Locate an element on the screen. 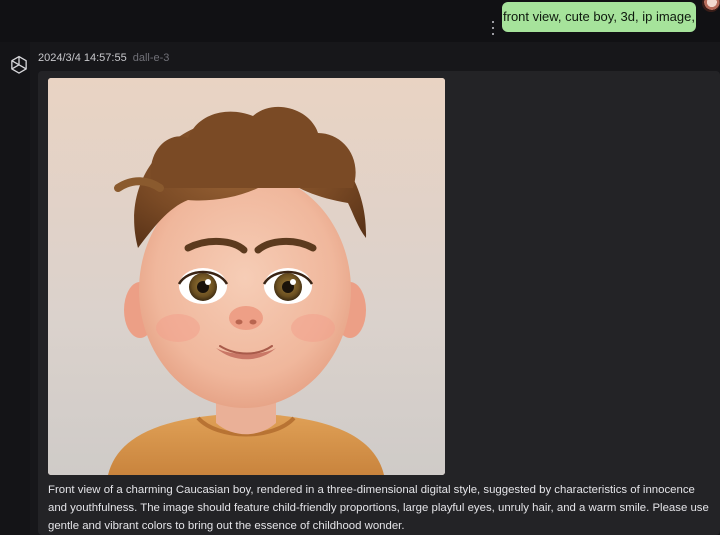 The image size is (720, 535). message-meta: 2024/3/4 14:57:55 dall-e-3 is located at coordinates (103, 58).